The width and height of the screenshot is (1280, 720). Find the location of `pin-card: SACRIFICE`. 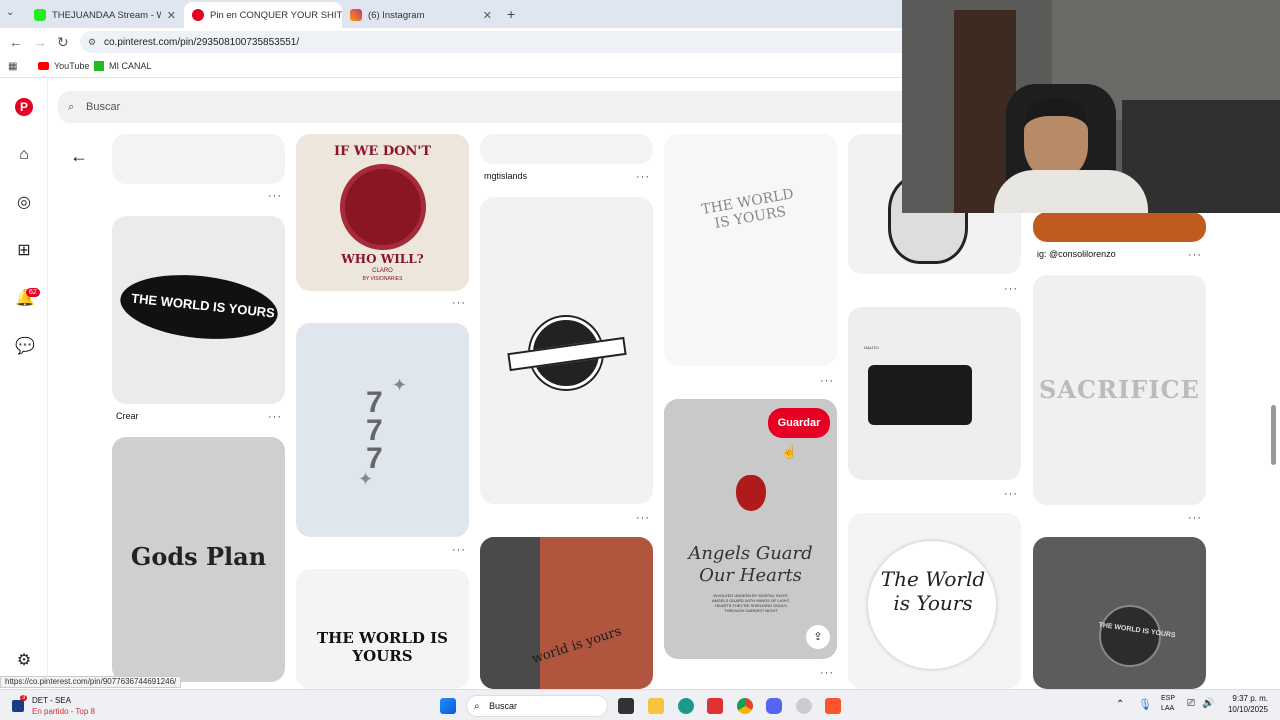

pin-card: SACRIFICE is located at coordinates (1119, 390).